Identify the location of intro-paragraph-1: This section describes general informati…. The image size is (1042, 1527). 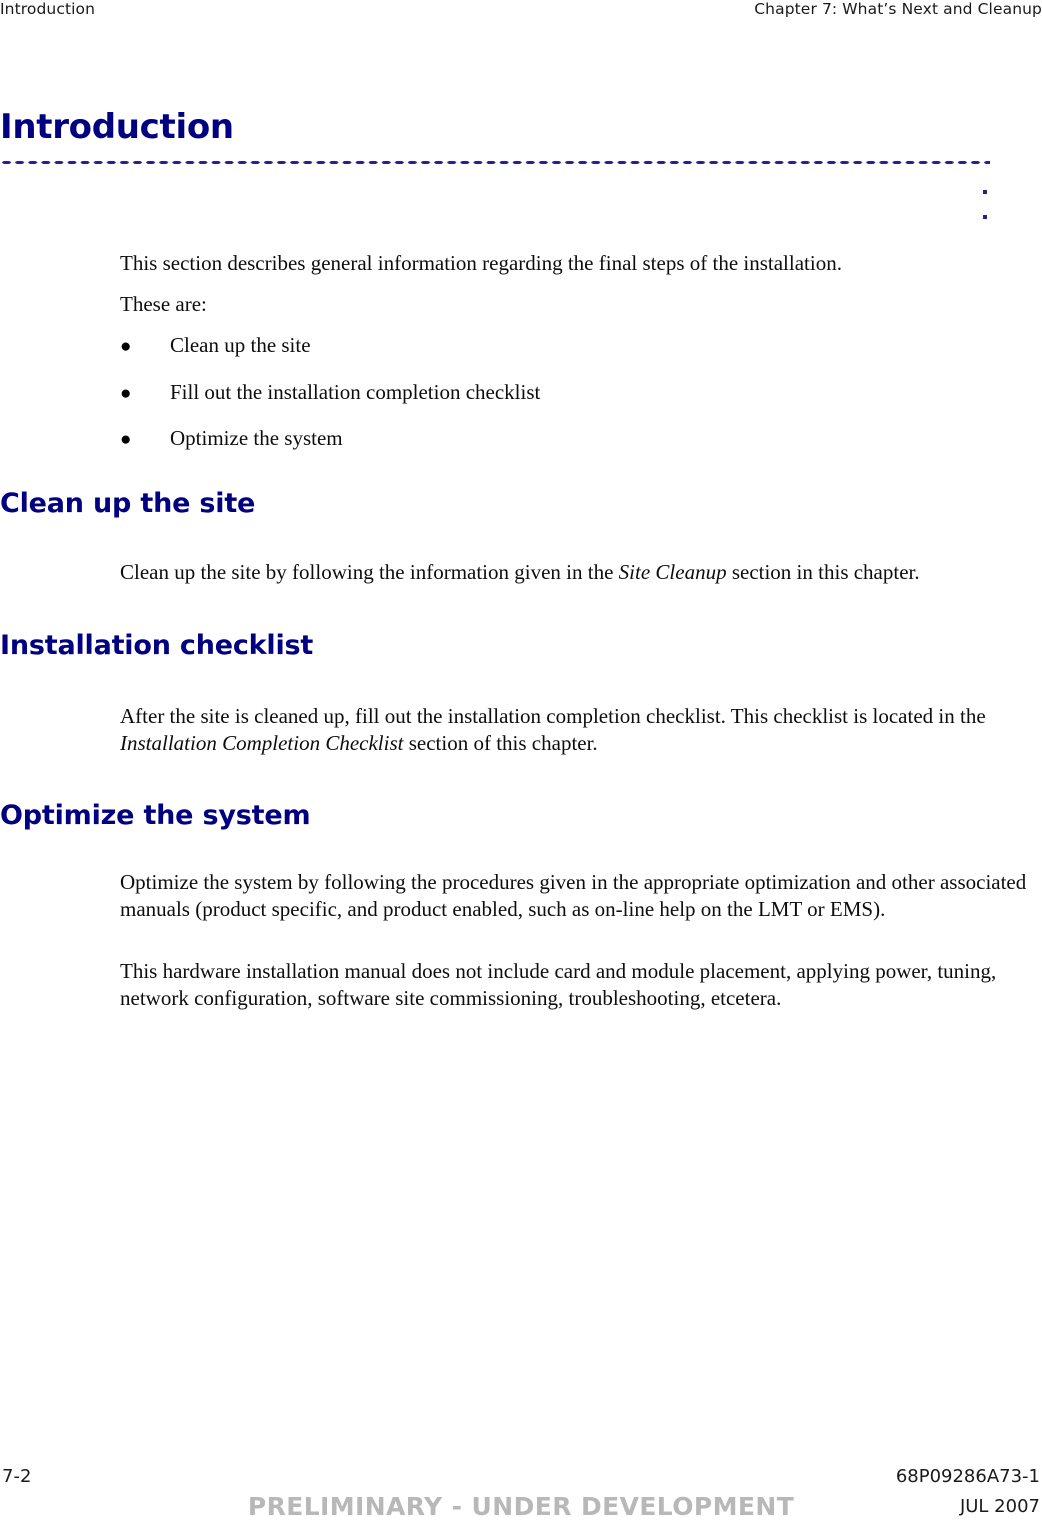
(481, 263).